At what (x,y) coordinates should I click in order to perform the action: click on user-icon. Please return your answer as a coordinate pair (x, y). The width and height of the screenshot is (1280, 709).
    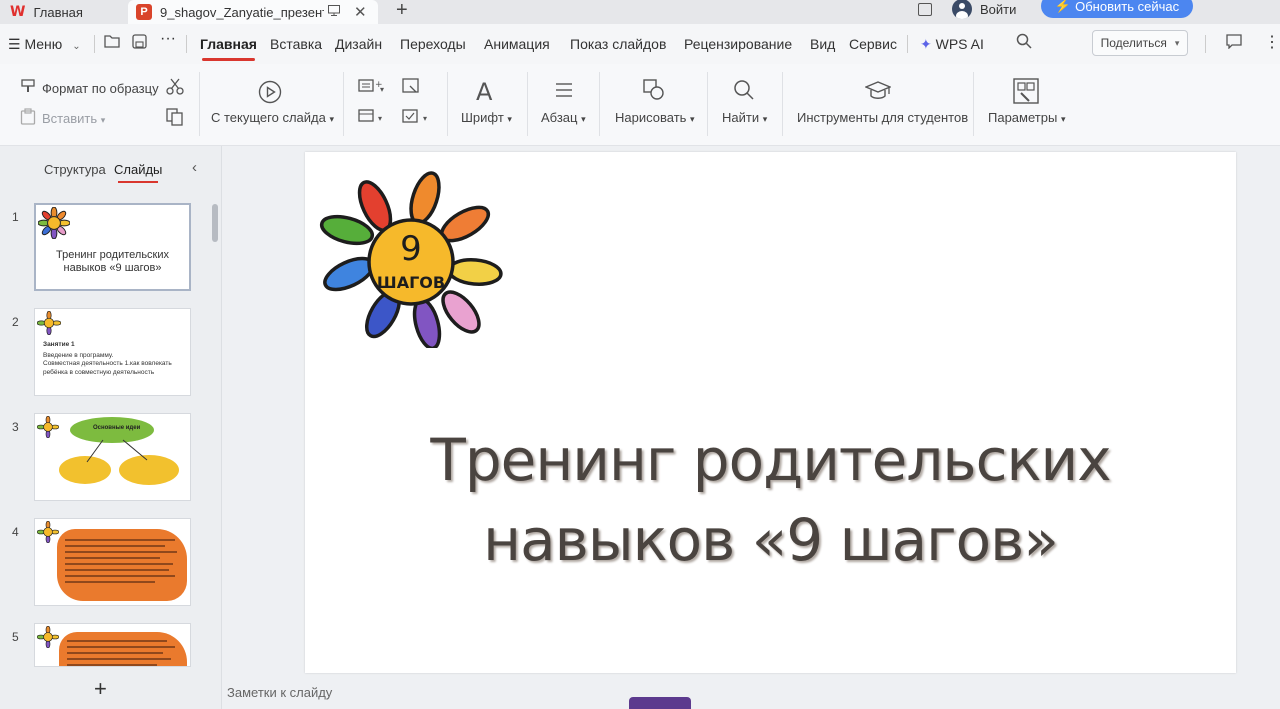
    Looking at the image, I should click on (962, 9).